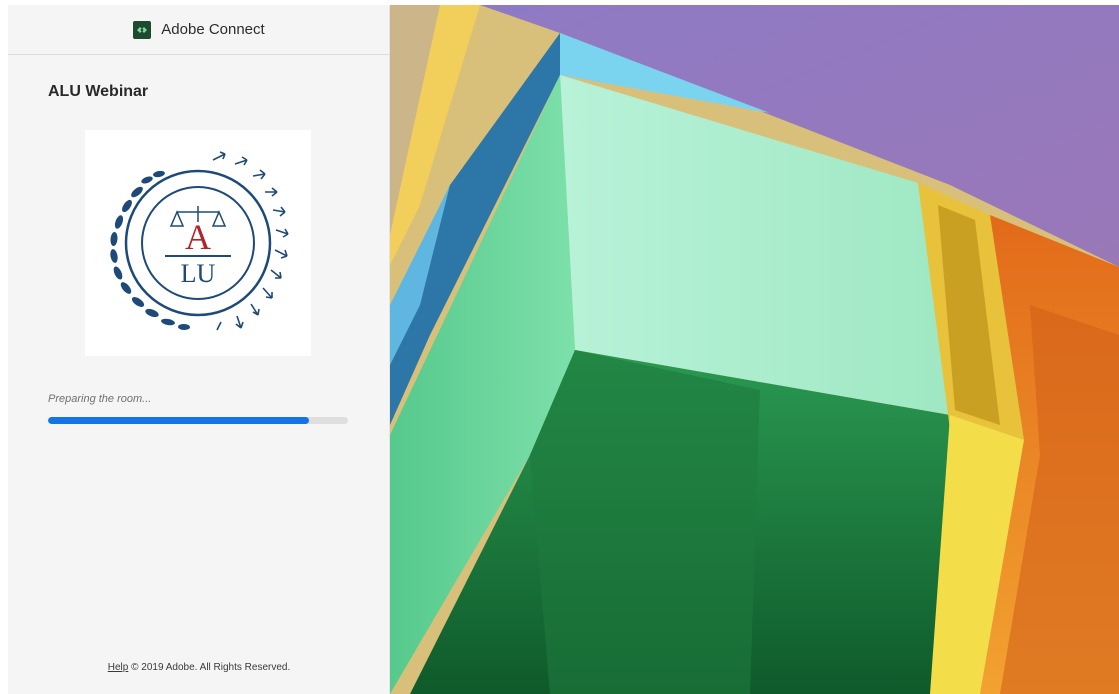 The image size is (1119, 694). I want to click on progress-bar, so click(198, 420).